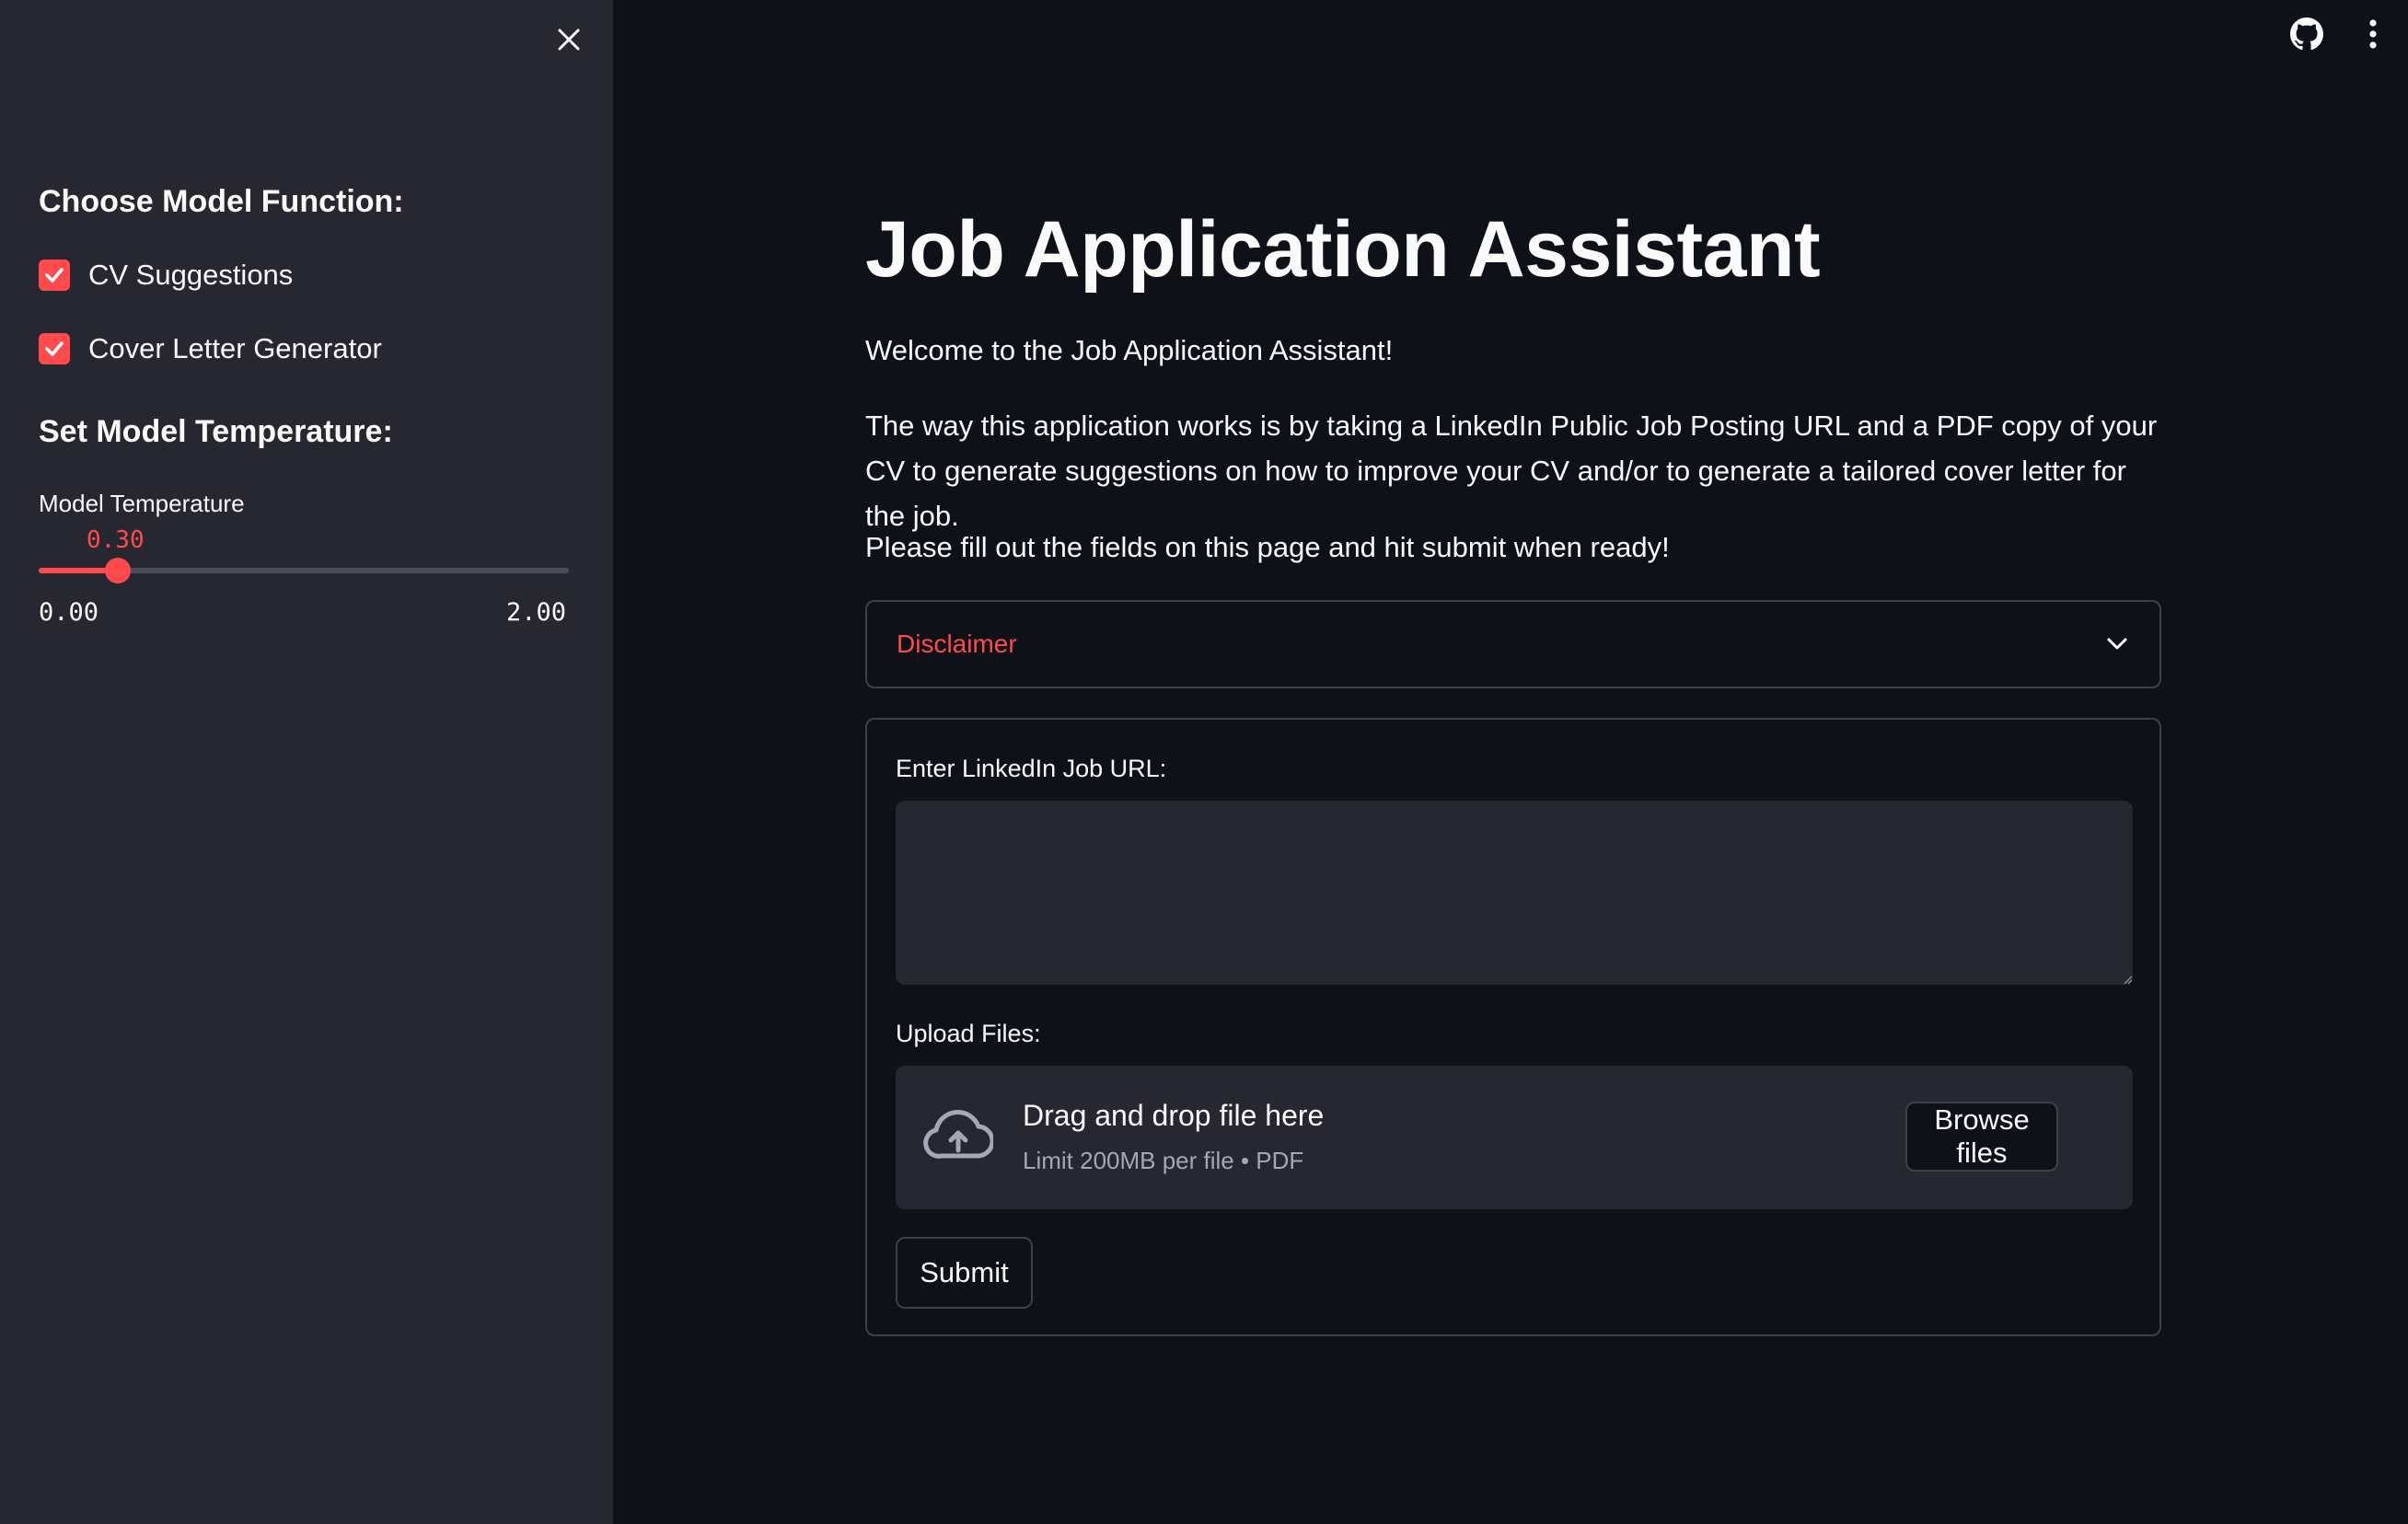  I want to click on slider-label: Model Temperature, so click(142, 504).